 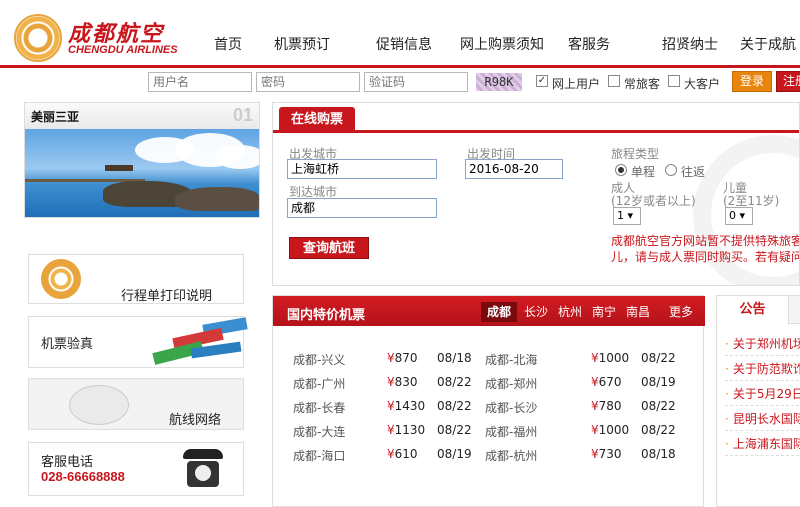 I want to click on city-tab-chengdu: 成都, so click(x=499, y=312).